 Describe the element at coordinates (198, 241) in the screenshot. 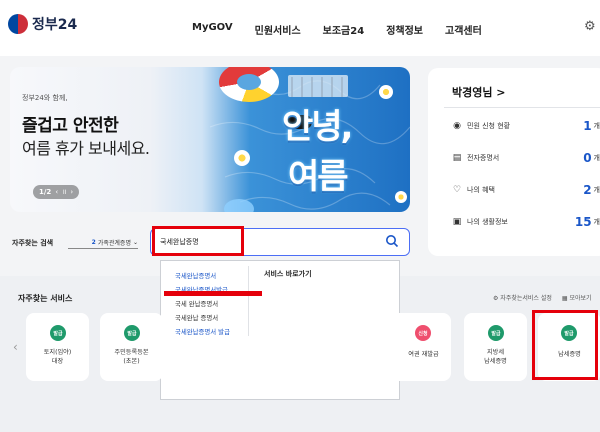

I see `highlight-box-search` at that location.